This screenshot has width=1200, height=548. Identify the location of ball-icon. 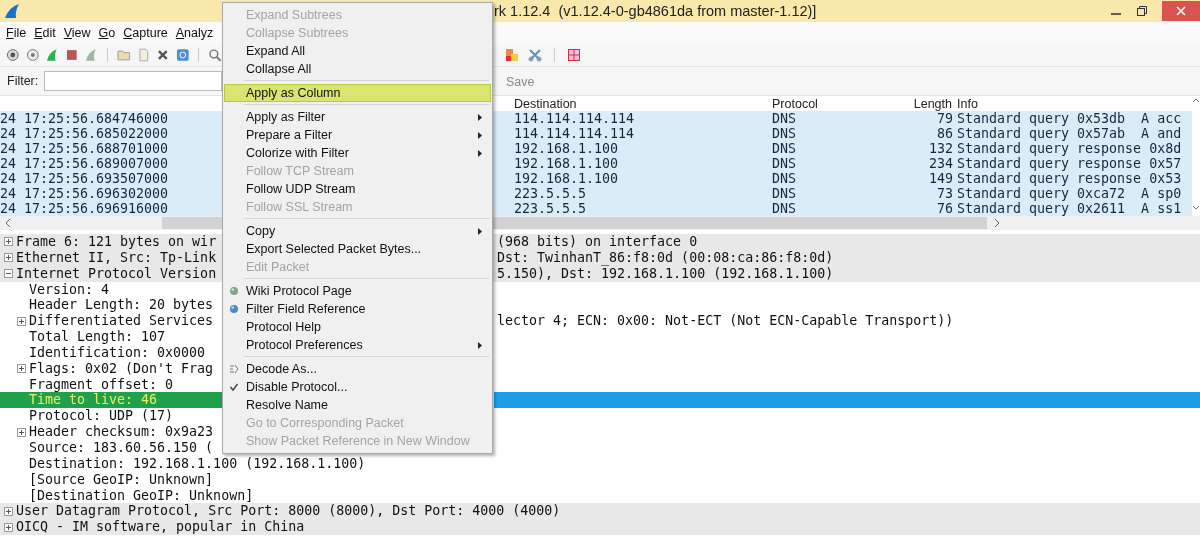
(234, 291).